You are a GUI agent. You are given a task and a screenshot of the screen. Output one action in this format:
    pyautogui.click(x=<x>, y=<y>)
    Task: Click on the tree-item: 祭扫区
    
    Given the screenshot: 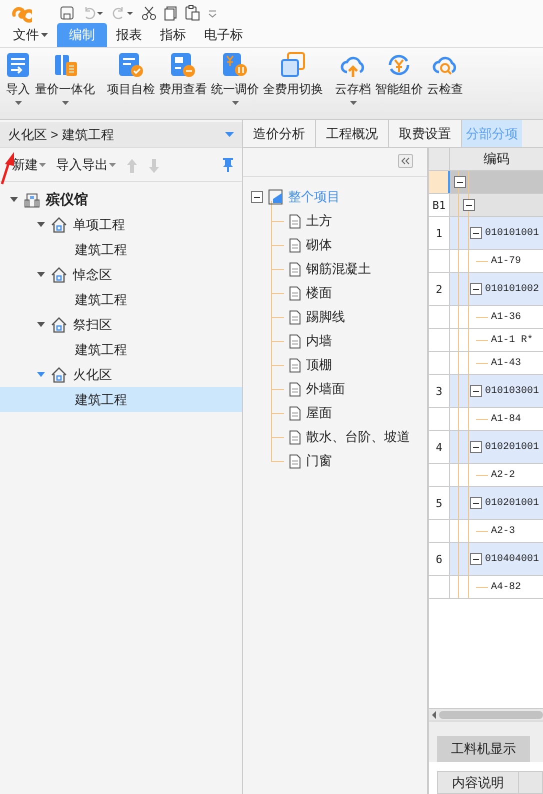 What is the action you would take?
    pyautogui.click(x=121, y=324)
    